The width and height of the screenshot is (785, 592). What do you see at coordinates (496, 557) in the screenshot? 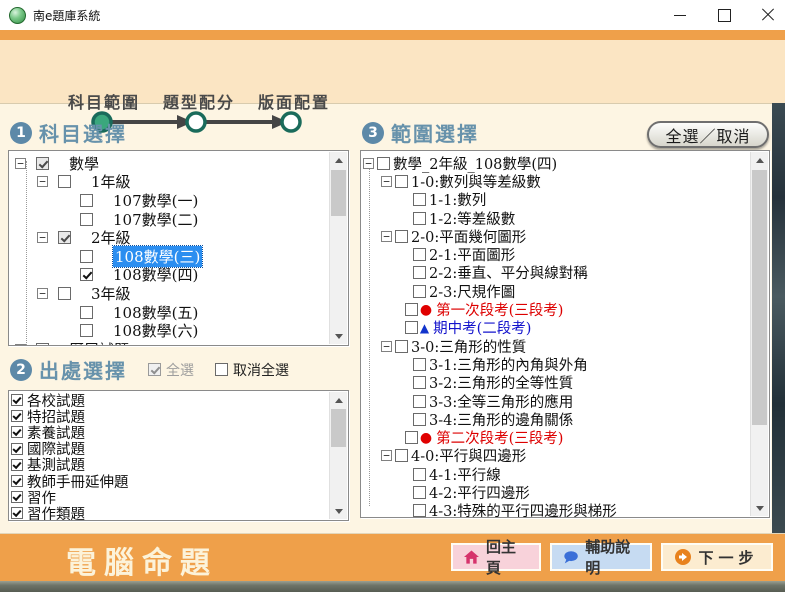
I see `home-button: 回主頁` at bounding box center [496, 557].